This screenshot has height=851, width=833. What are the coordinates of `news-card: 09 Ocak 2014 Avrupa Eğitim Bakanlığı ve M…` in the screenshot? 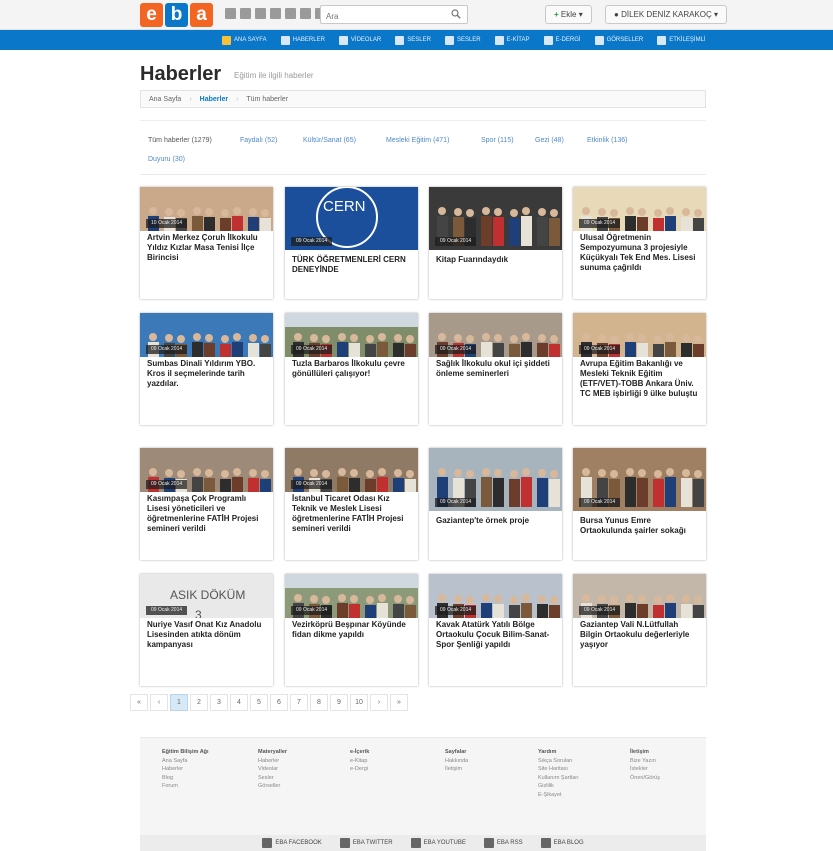 It's located at (639, 369).